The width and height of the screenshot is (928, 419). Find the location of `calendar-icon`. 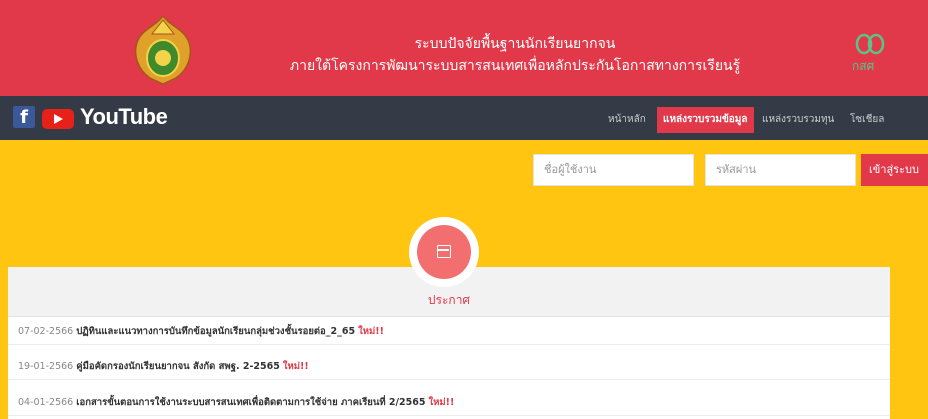

calendar-icon is located at coordinates (444, 251).